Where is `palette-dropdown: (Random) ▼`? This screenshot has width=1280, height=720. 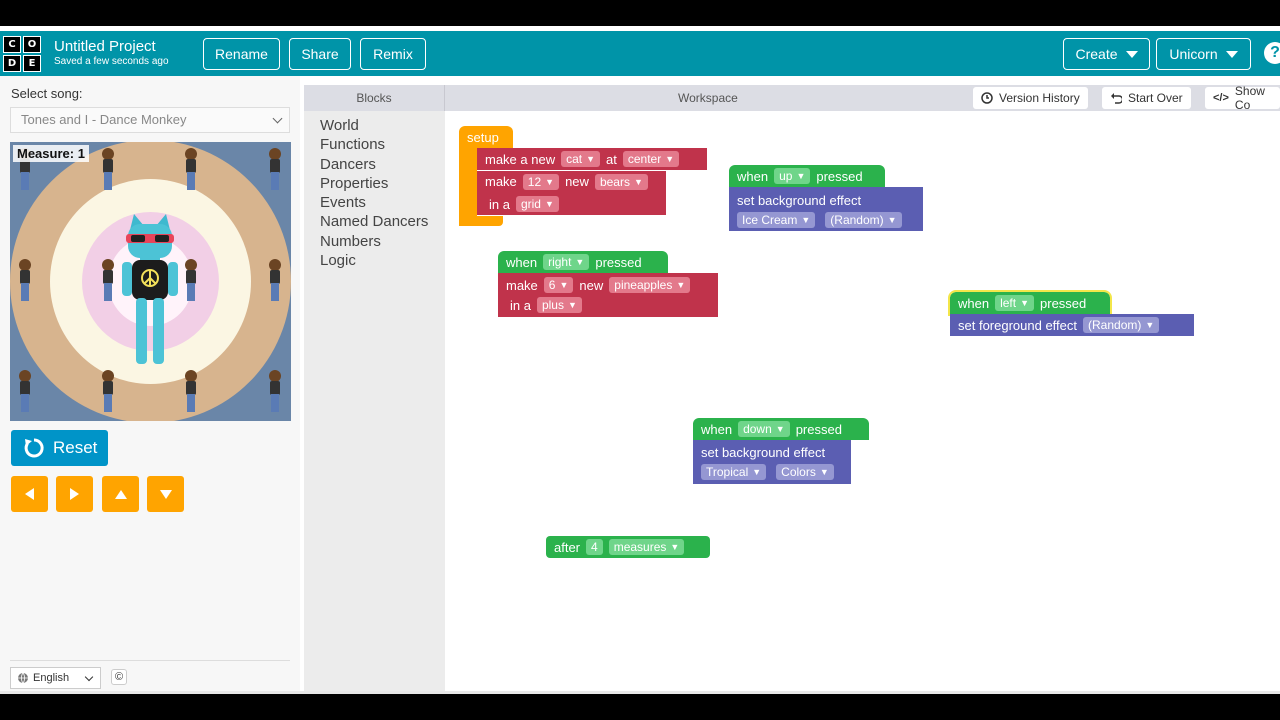 palette-dropdown: (Random) ▼ is located at coordinates (863, 219).